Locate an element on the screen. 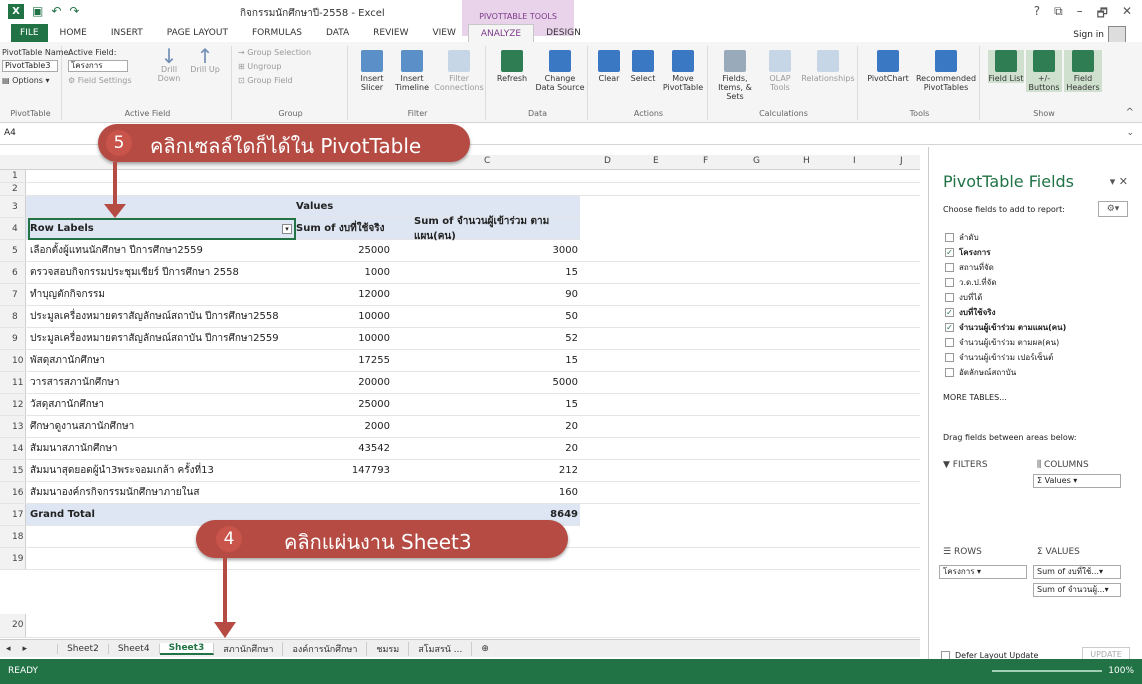 Image resolution: width=1142 pixels, height=684 pixels. redo-icon: ↷ is located at coordinates (74, 11).